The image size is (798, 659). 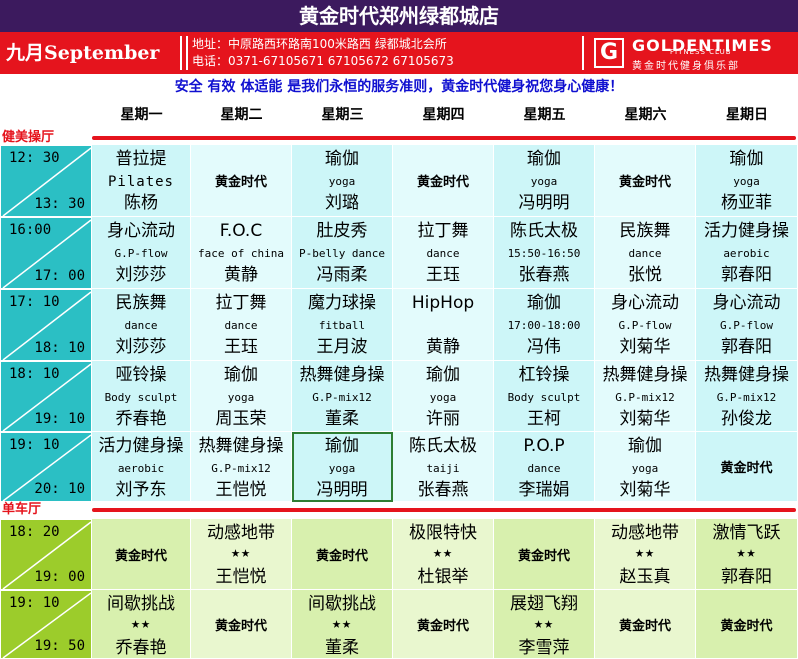 I want to click on class-cell: 活力健身操 aerobic 郭春阳, so click(x=747, y=253).